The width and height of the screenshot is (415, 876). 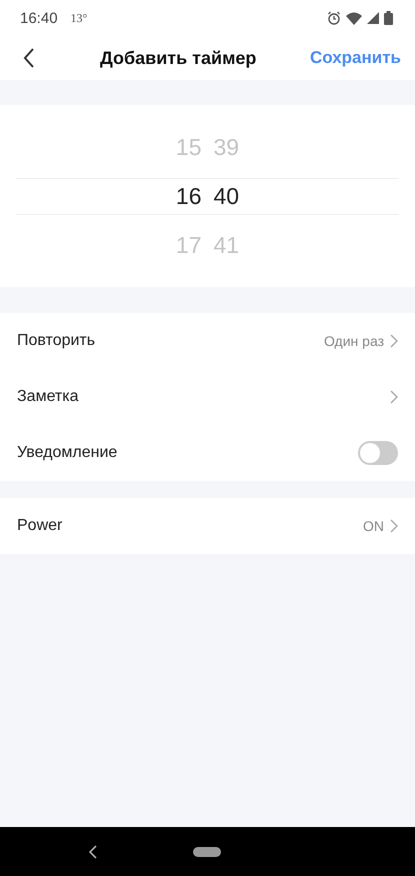 What do you see at coordinates (334, 18) in the screenshot?
I see `alarm-icon` at bounding box center [334, 18].